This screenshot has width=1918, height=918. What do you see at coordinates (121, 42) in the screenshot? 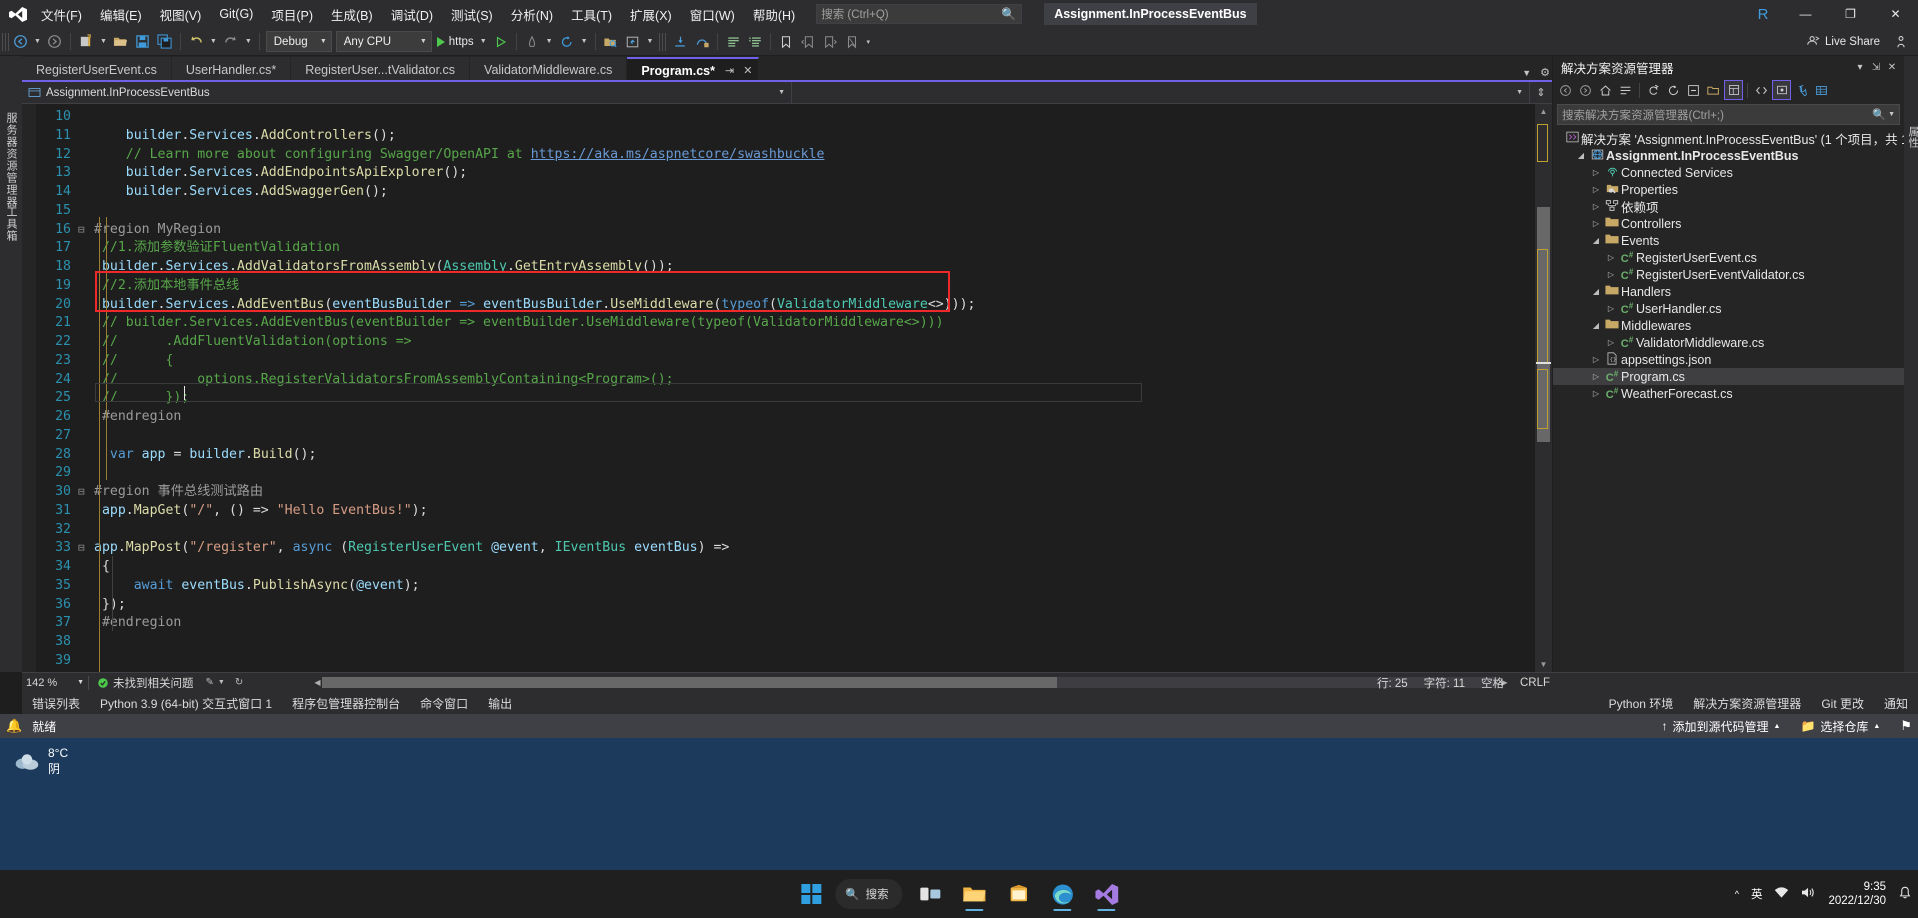
I see `open-file-icon` at bounding box center [121, 42].